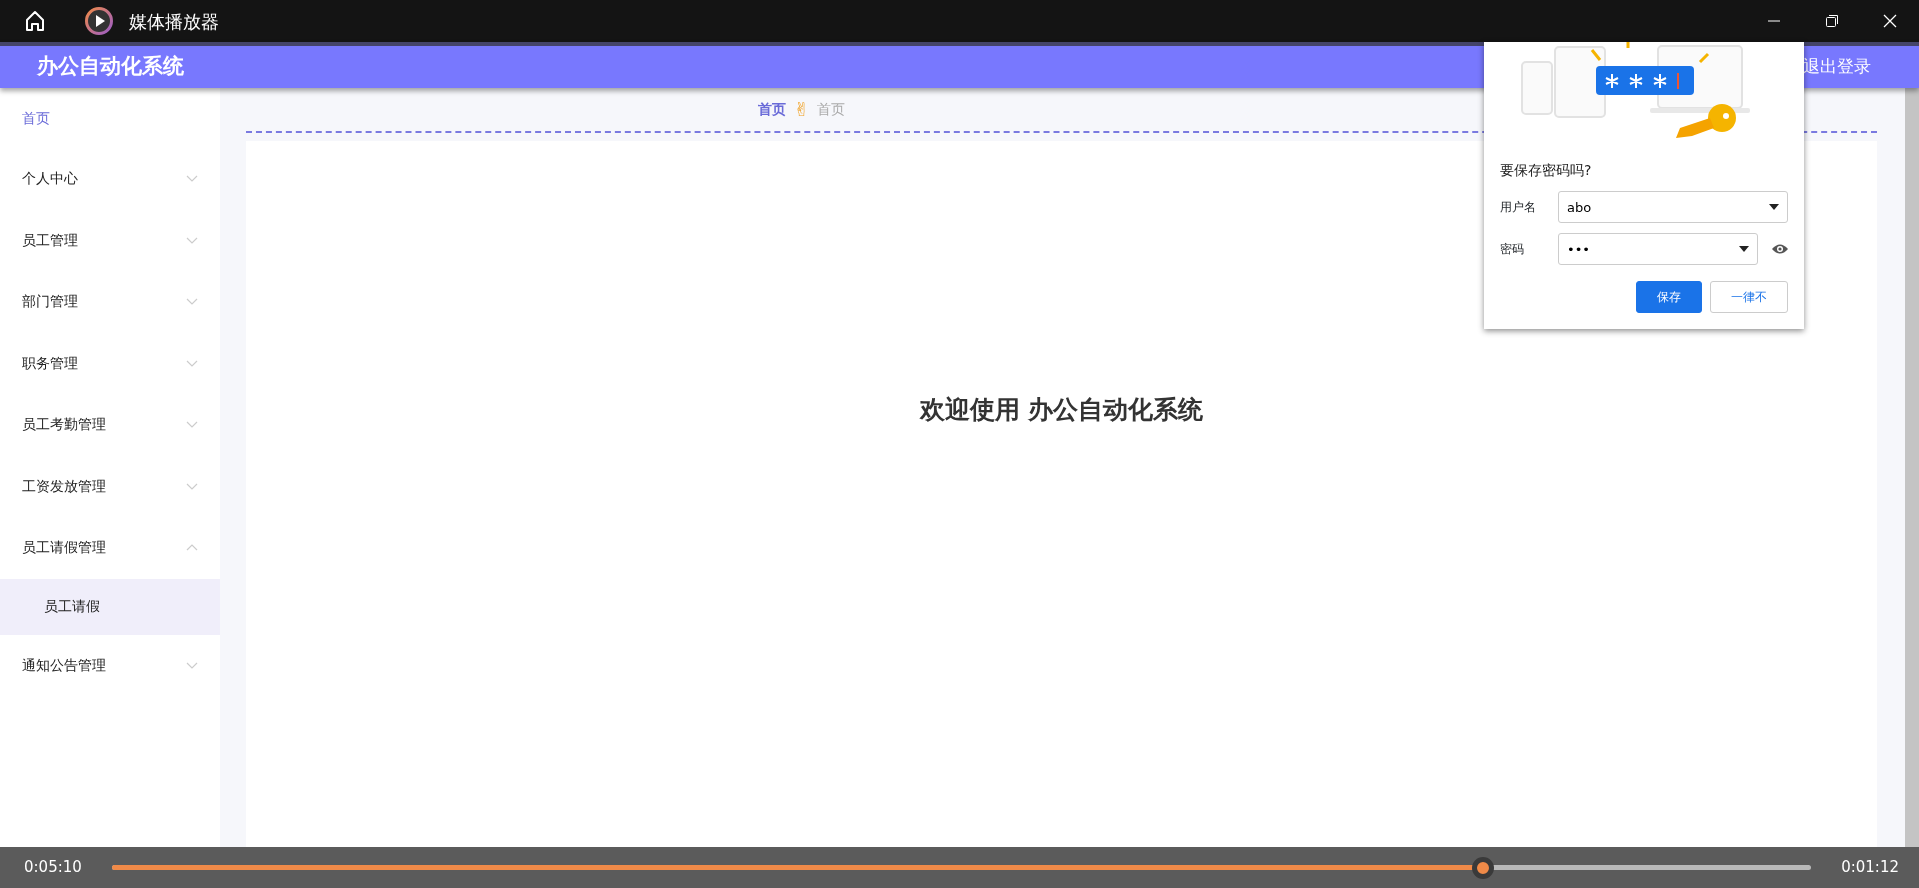 Image resolution: width=1919 pixels, height=888 pixels. I want to click on logout-link: 退出登录, so click(1837, 67).